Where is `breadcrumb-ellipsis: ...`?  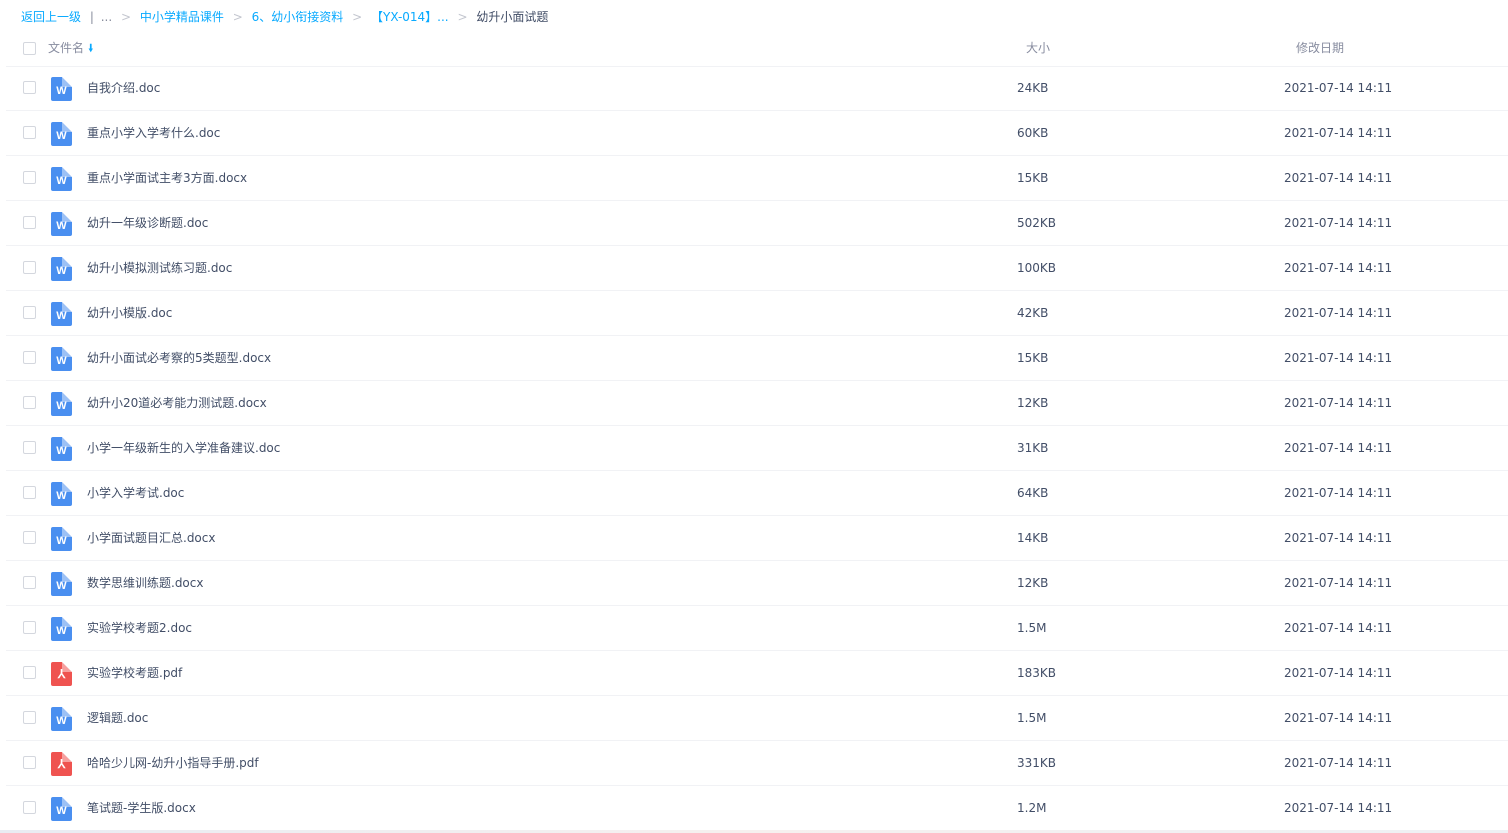 breadcrumb-ellipsis: ... is located at coordinates (106, 17).